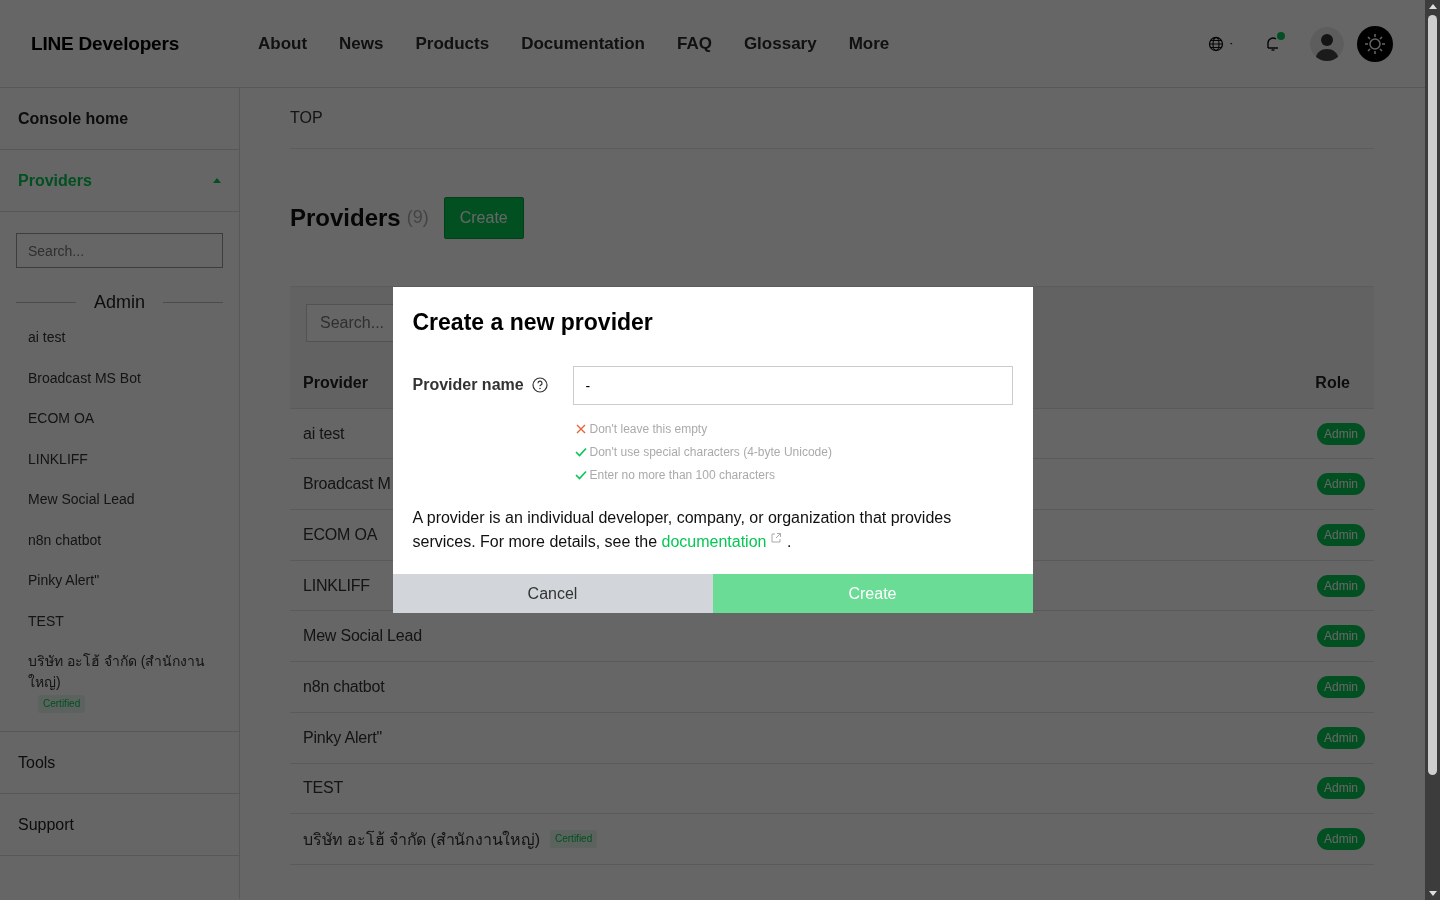 Image resolution: width=1440 pixels, height=900 pixels. I want to click on validation-hint: Don't leave this empty, so click(648, 428).